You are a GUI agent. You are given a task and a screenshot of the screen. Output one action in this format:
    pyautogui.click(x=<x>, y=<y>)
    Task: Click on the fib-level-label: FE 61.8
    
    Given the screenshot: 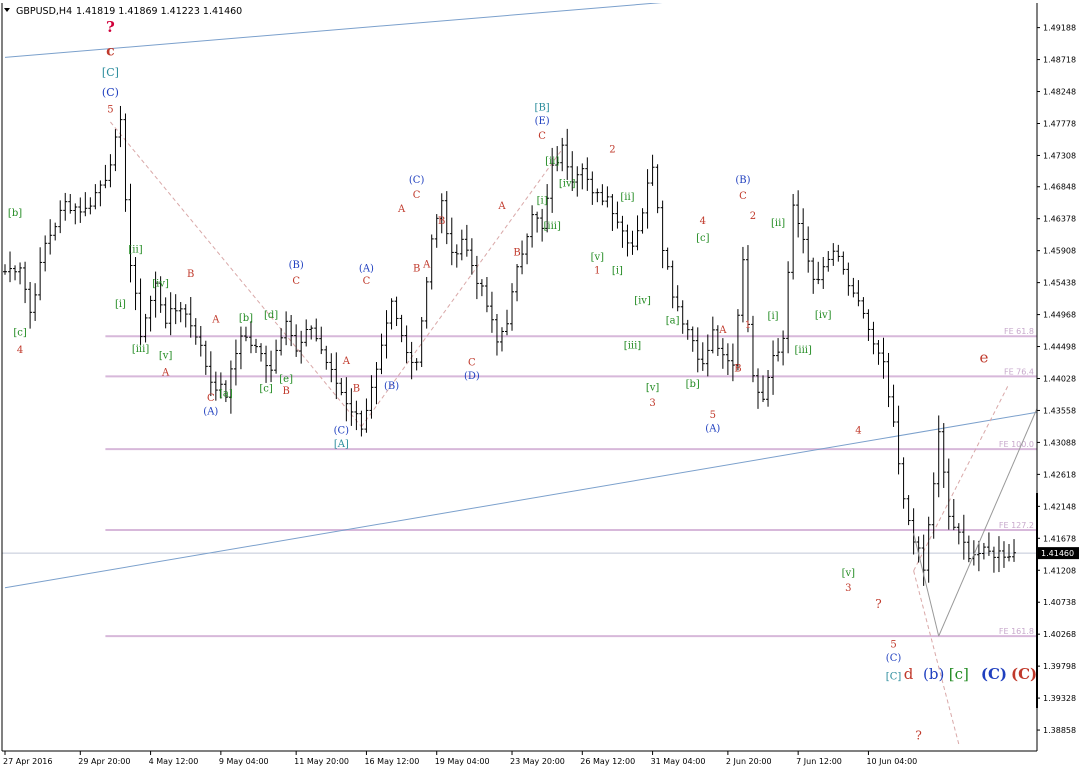 What is the action you would take?
    pyautogui.click(x=1019, y=331)
    